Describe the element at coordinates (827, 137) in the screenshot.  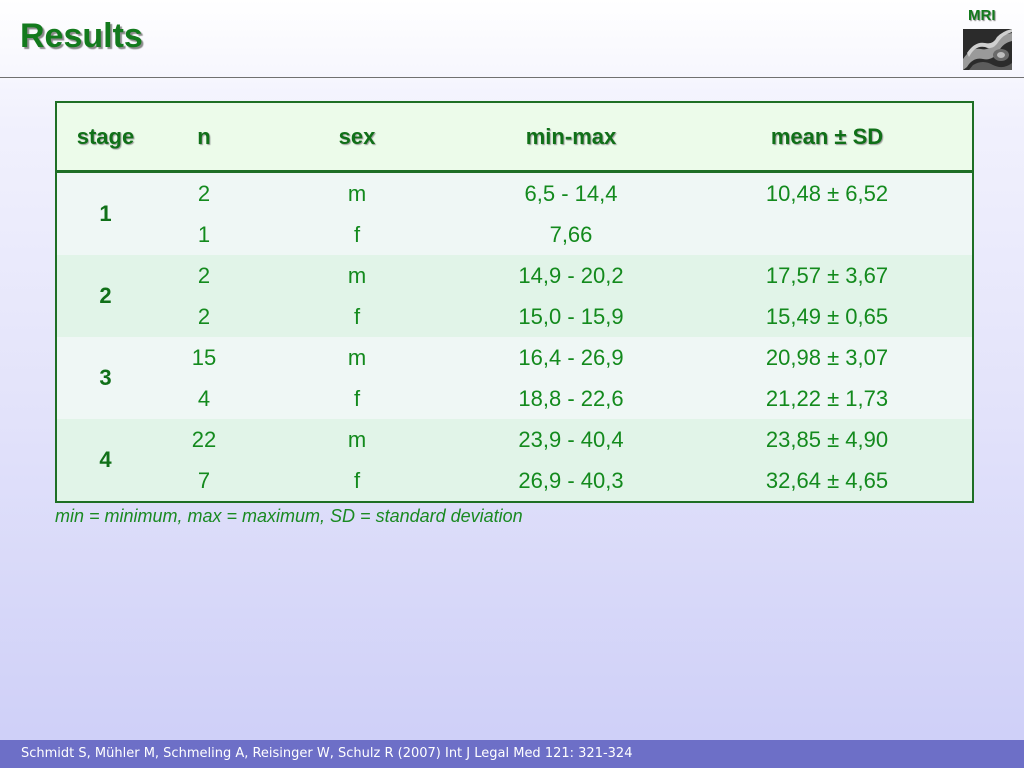
I see `column-header-mean-sd: mean ± SD` at that location.